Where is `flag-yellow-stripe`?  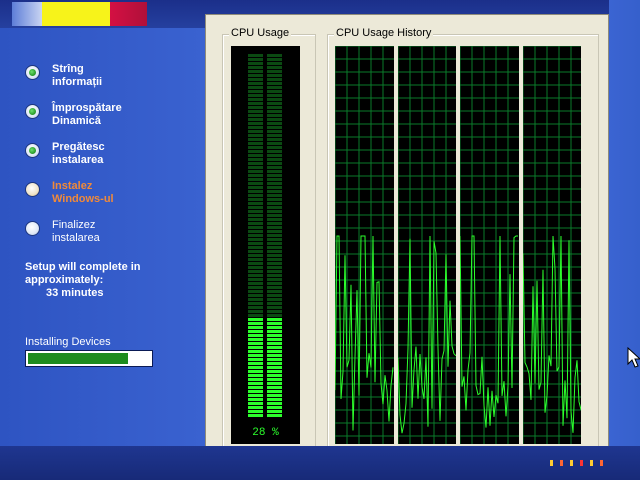
flag-yellow-stripe is located at coordinates (76, 14).